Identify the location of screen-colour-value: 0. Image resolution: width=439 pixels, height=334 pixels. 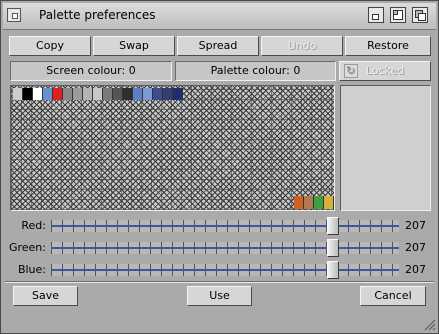
(132, 70).